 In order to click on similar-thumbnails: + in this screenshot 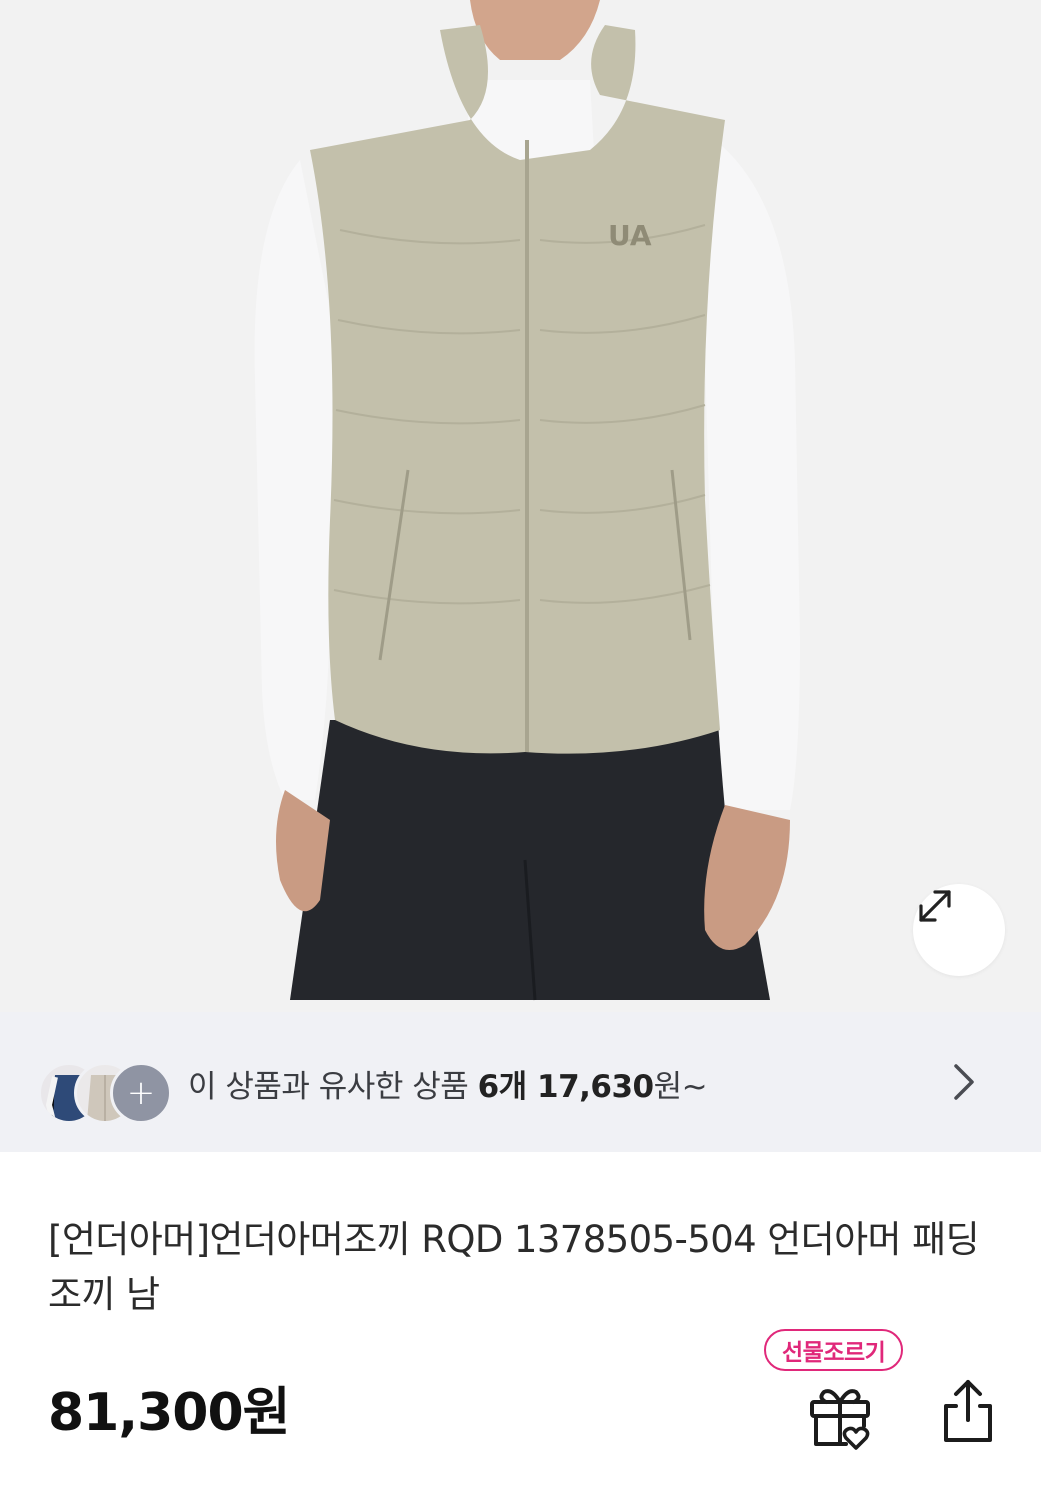, I will do `click(108, 1095)`.